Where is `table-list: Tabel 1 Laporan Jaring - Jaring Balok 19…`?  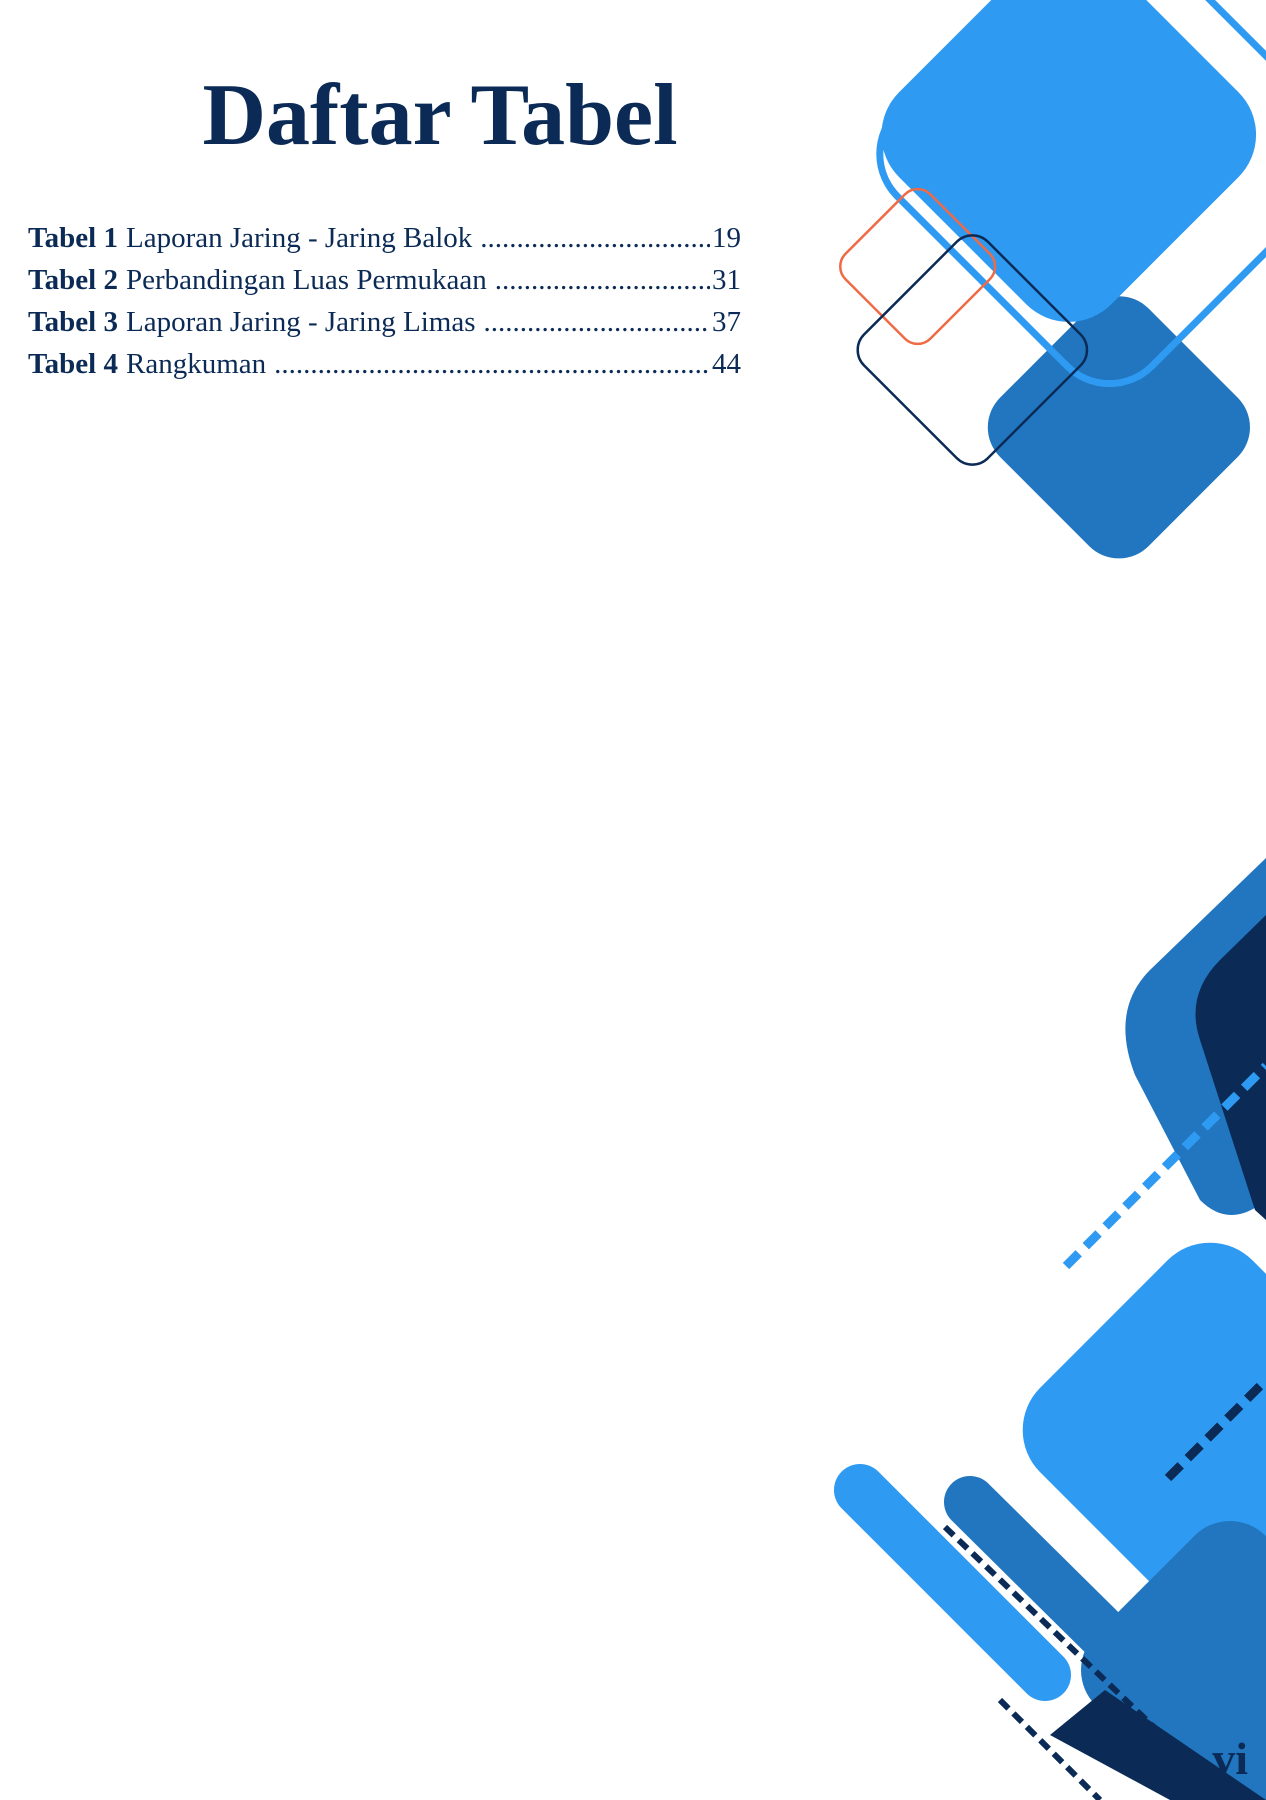 table-list: Tabel 1 Laporan Jaring - Jaring Balok 19… is located at coordinates (384, 306).